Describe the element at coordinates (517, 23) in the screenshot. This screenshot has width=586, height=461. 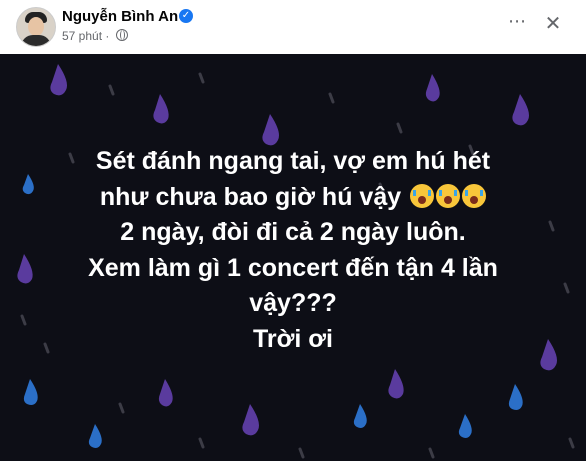
I see `more-options-button: ⋯` at that location.